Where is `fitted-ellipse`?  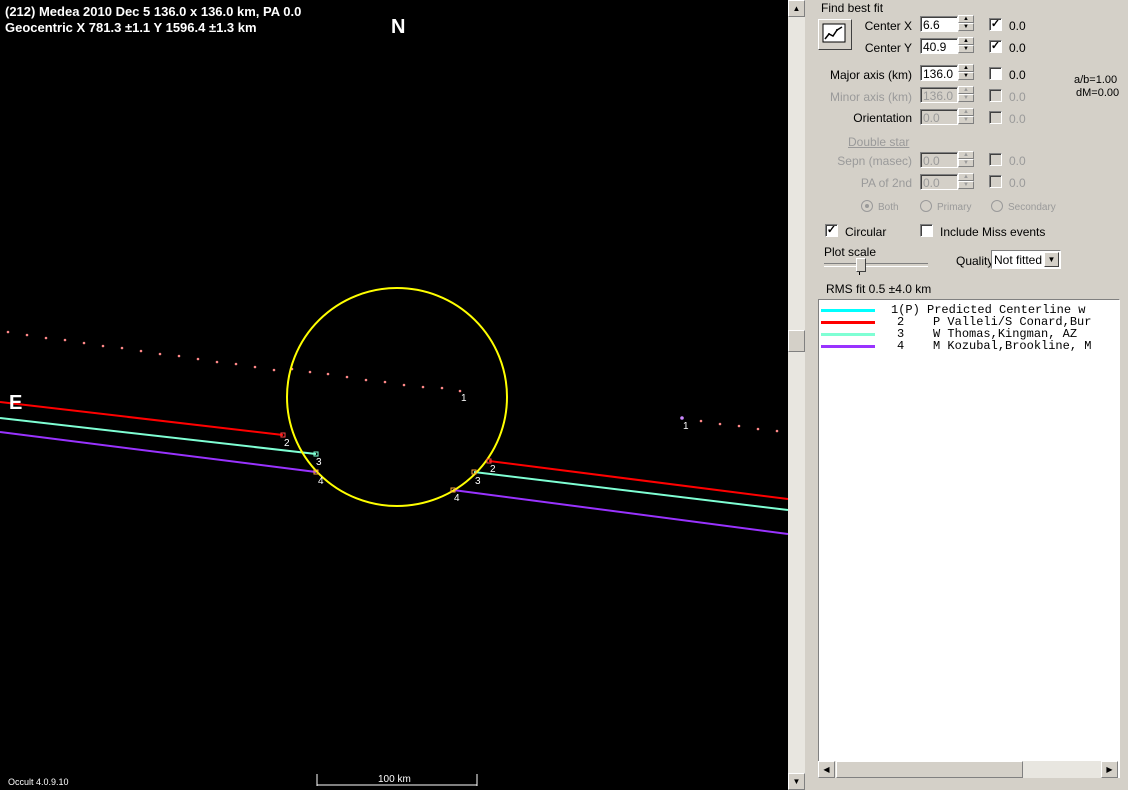 fitted-ellipse is located at coordinates (397, 397).